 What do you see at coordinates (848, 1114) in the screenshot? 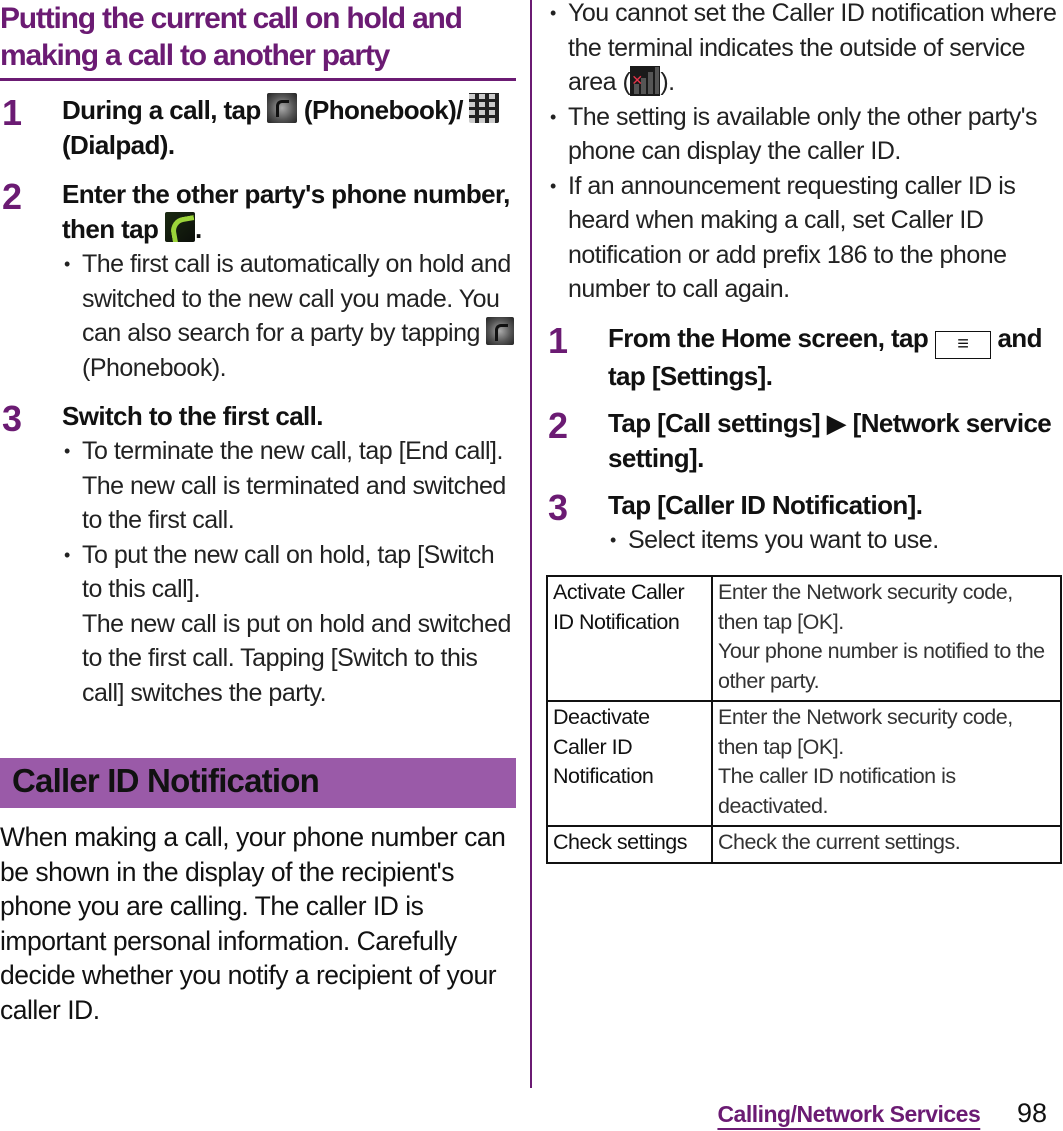
I see `section-link: Calling/Network Services` at bounding box center [848, 1114].